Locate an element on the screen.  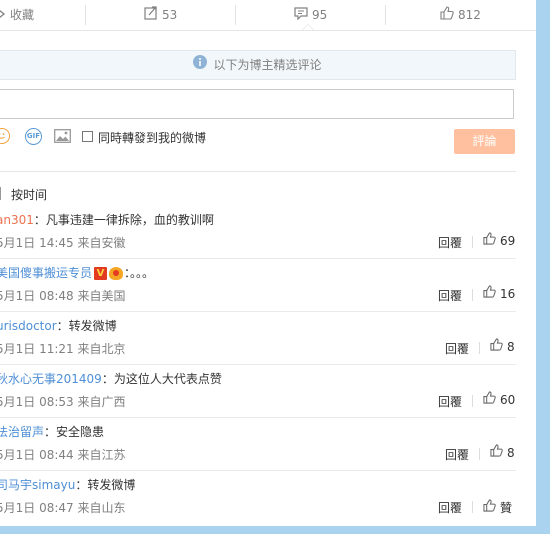
comment-meta: 5月1日 08:53 来自广西 is located at coordinates (63, 402).